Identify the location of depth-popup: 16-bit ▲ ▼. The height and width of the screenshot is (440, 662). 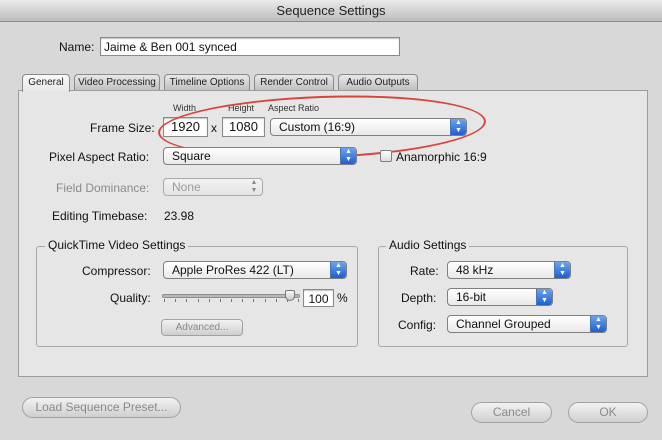
(500, 297).